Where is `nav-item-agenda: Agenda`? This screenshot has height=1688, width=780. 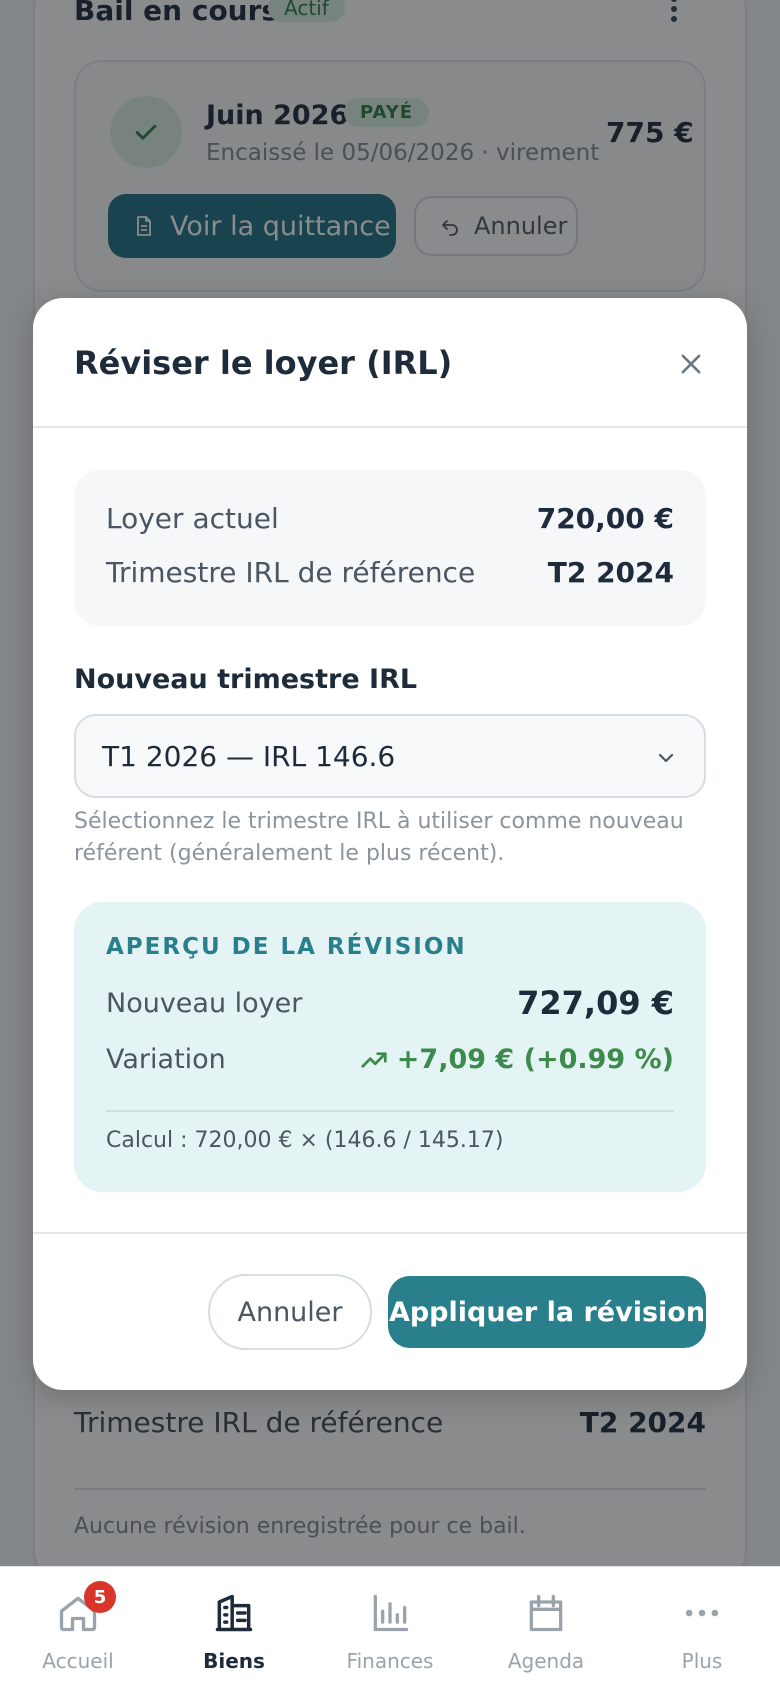
nav-item-agenda: Agenda is located at coordinates (546, 1627).